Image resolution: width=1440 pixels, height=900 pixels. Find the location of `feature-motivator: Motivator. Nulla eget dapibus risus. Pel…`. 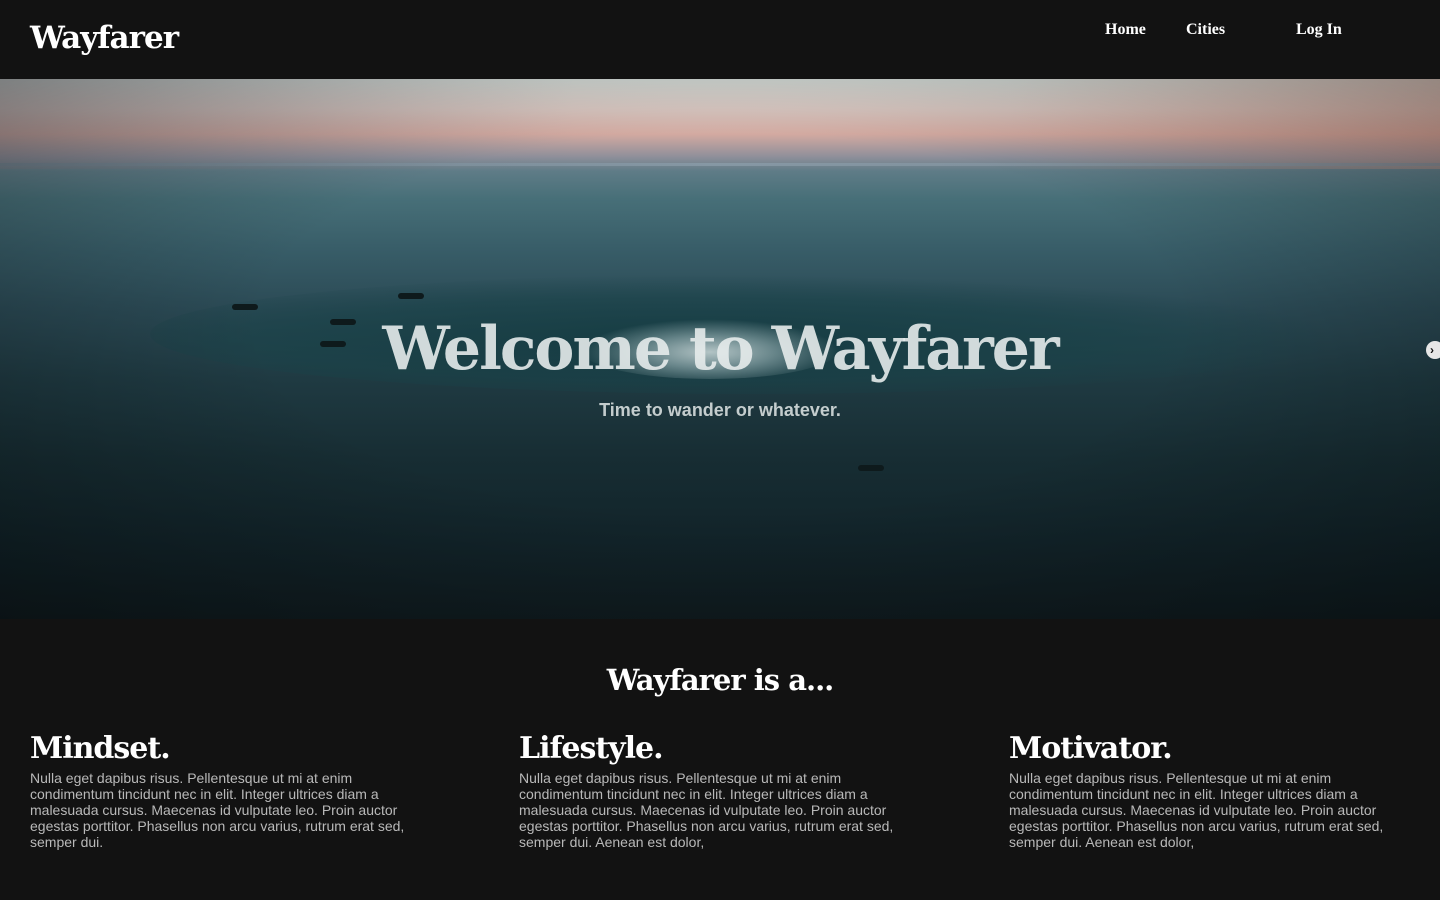

feature-motivator: Motivator. Nulla eget dapibus risus. Pel… is located at coordinates (1214, 789).